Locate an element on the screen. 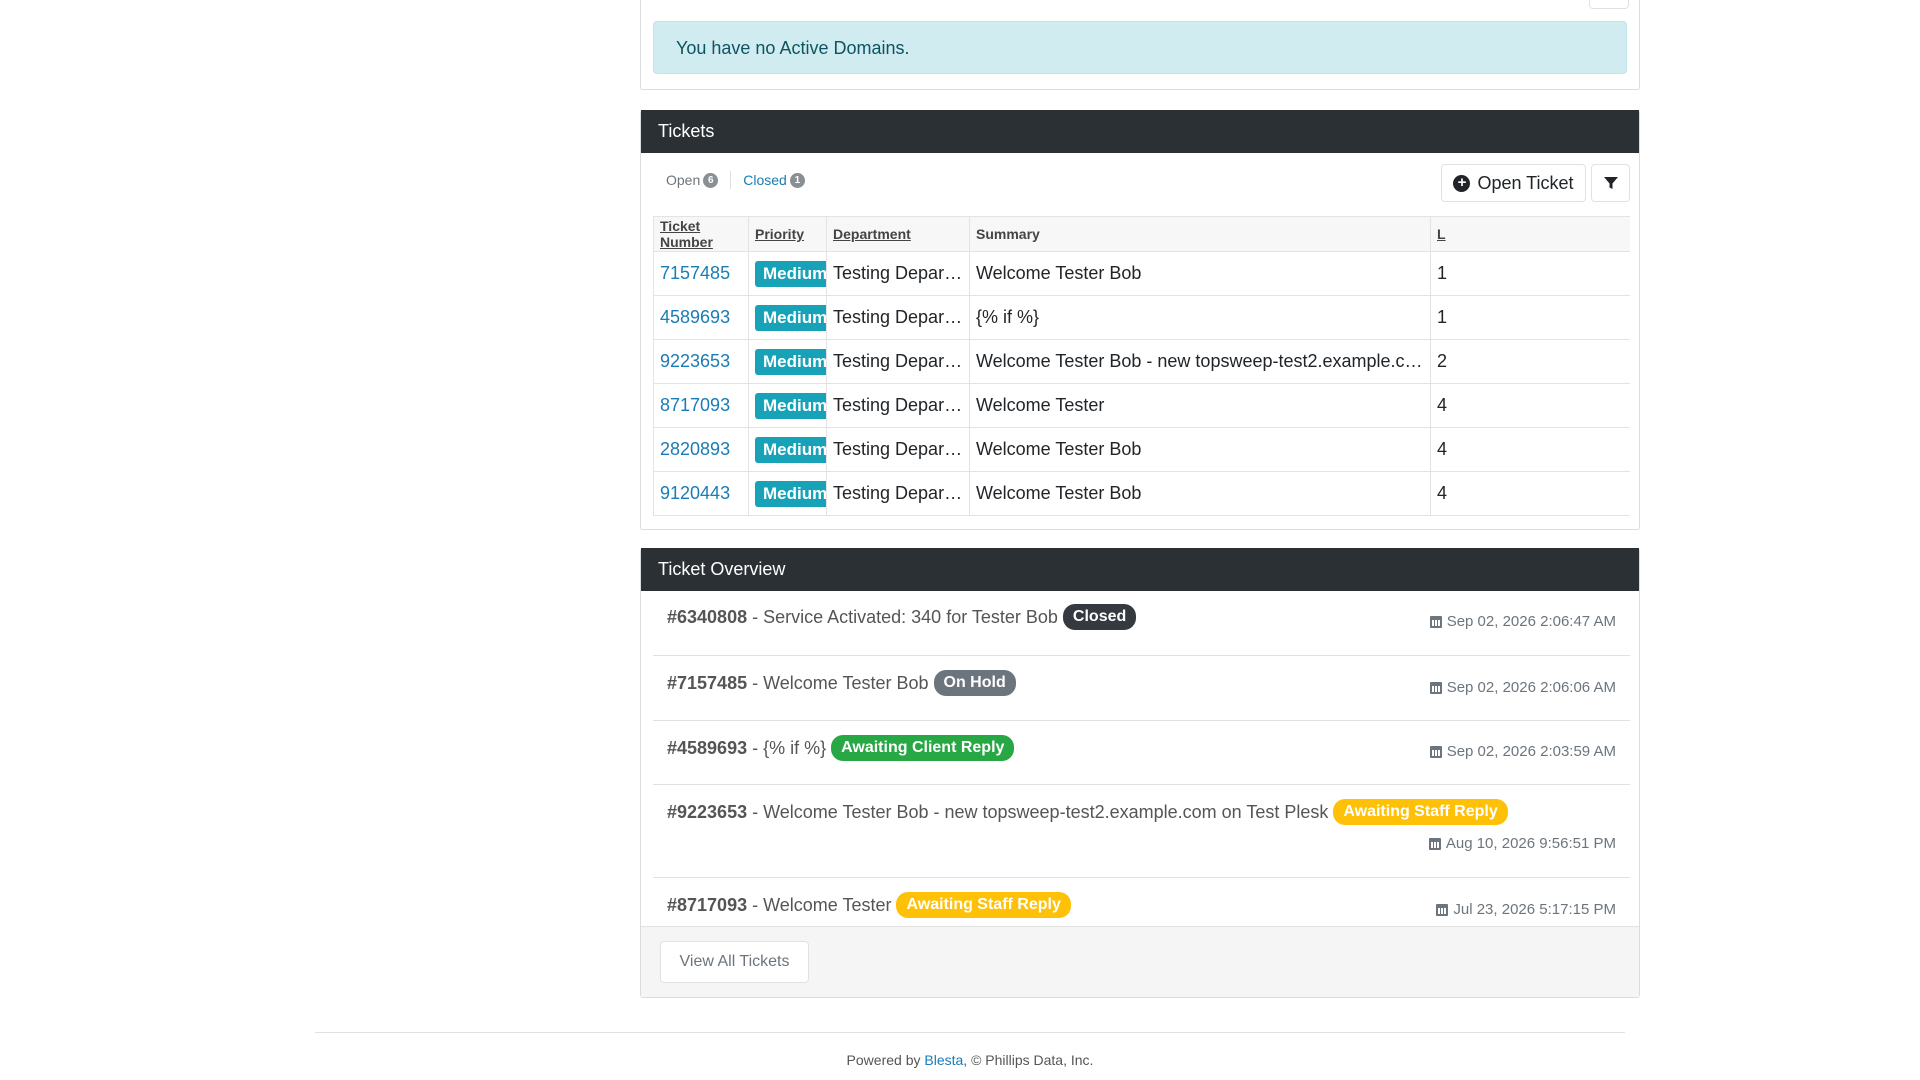 Image resolution: width=1920 pixels, height=1080 pixels. ticket-number-link: 4589693 is located at coordinates (695, 317).